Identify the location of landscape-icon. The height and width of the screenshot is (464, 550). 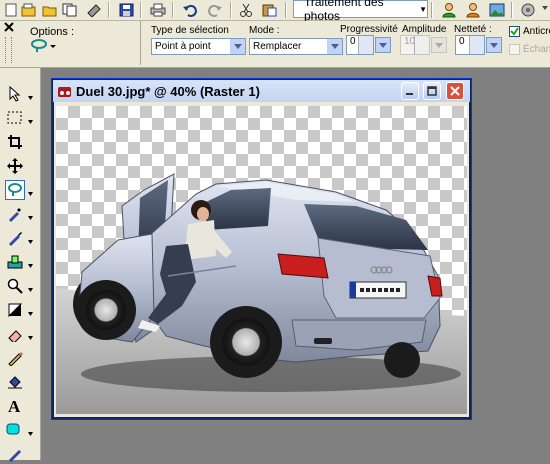
(496, 10).